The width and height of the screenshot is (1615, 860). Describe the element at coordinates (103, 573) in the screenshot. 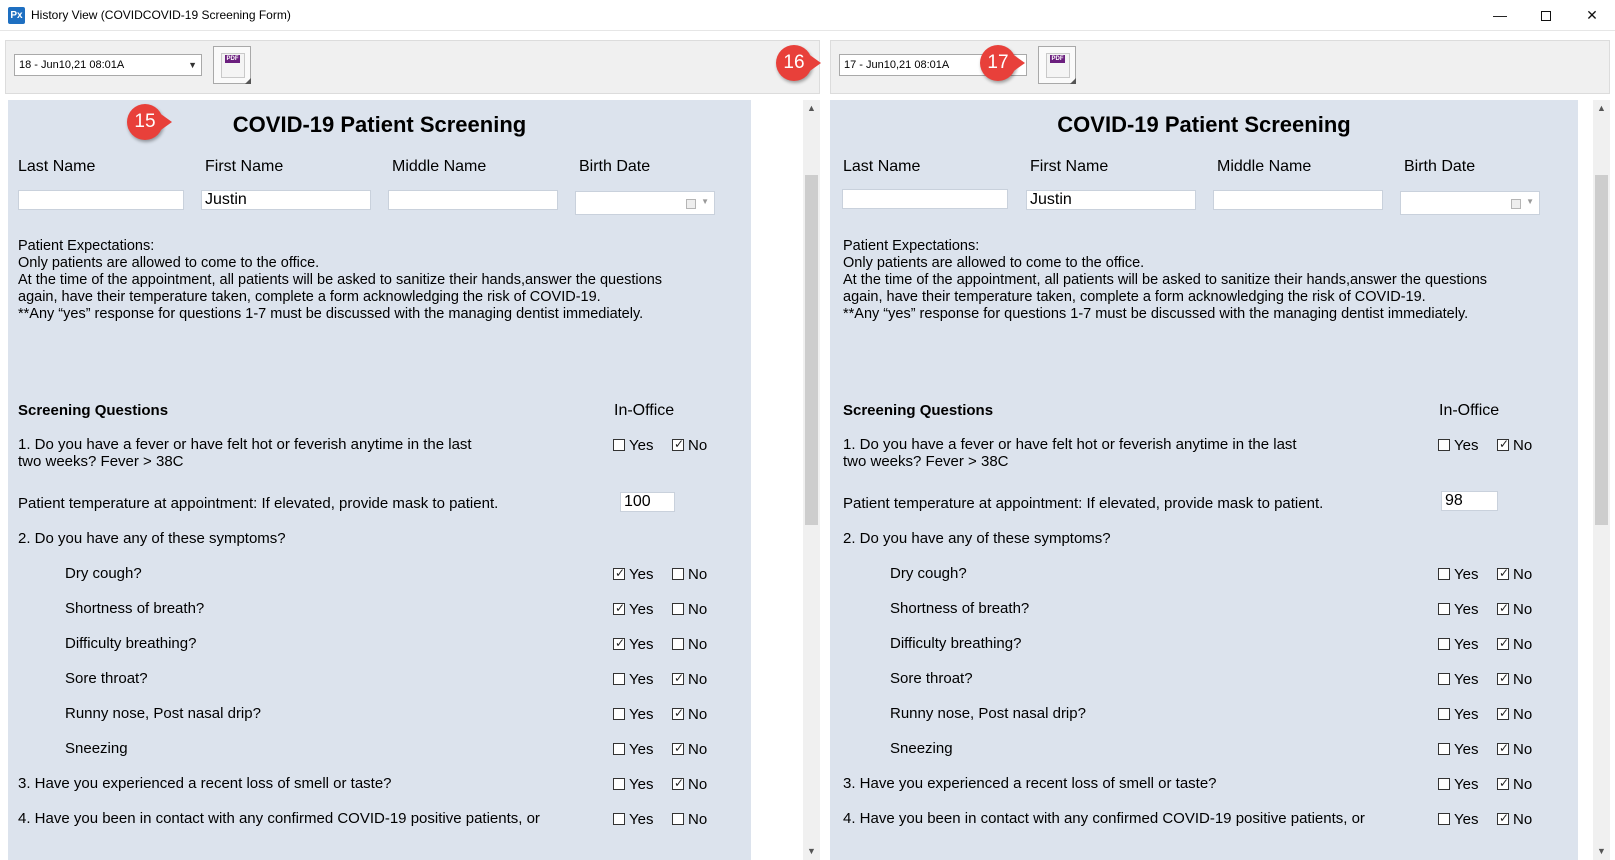

I see `symptom-dry-cough: Dry cough?` at that location.